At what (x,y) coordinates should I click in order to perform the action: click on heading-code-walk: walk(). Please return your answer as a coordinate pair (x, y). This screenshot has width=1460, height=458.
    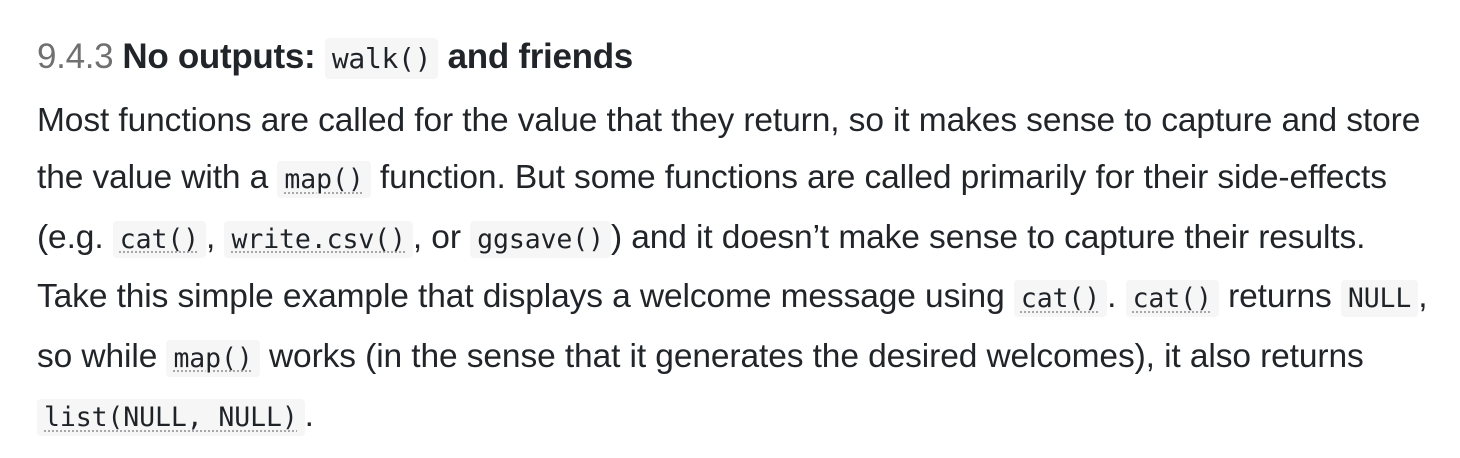
    Looking at the image, I should click on (381, 58).